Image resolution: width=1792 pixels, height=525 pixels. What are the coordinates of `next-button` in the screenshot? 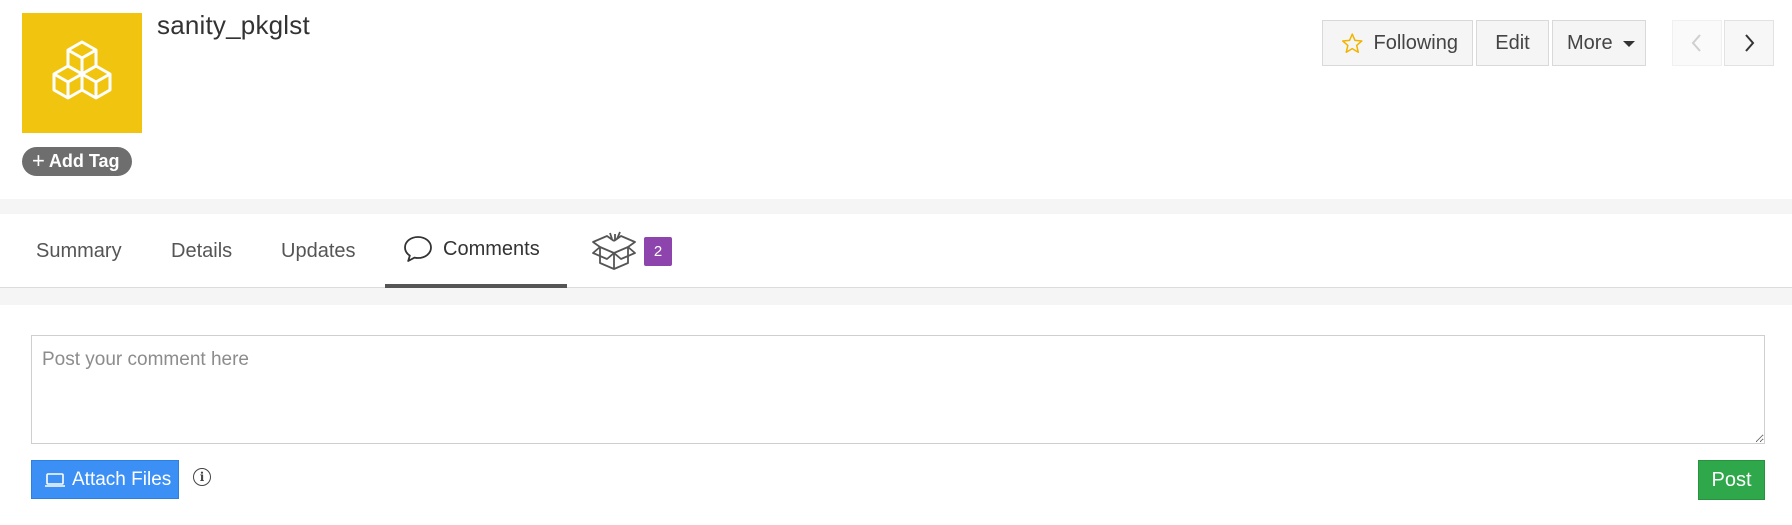 It's located at (1749, 43).